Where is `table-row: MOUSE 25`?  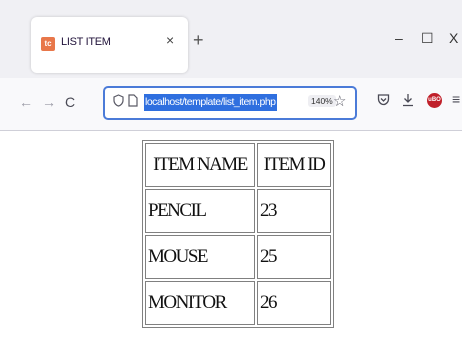
table-row: MOUSE 25 is located at coordinates (238, 257).